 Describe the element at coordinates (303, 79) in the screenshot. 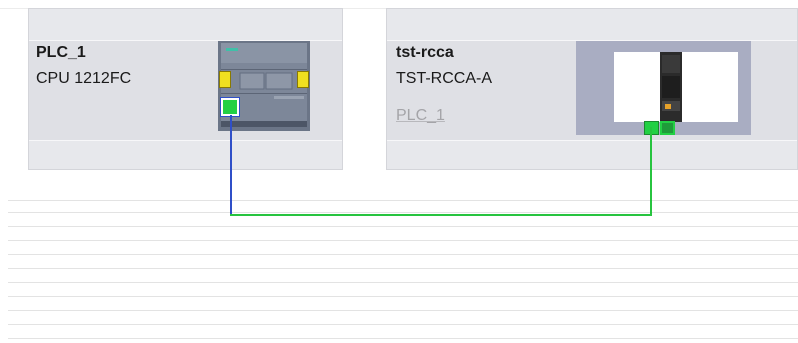

I see `module-indicator-right` at that location.